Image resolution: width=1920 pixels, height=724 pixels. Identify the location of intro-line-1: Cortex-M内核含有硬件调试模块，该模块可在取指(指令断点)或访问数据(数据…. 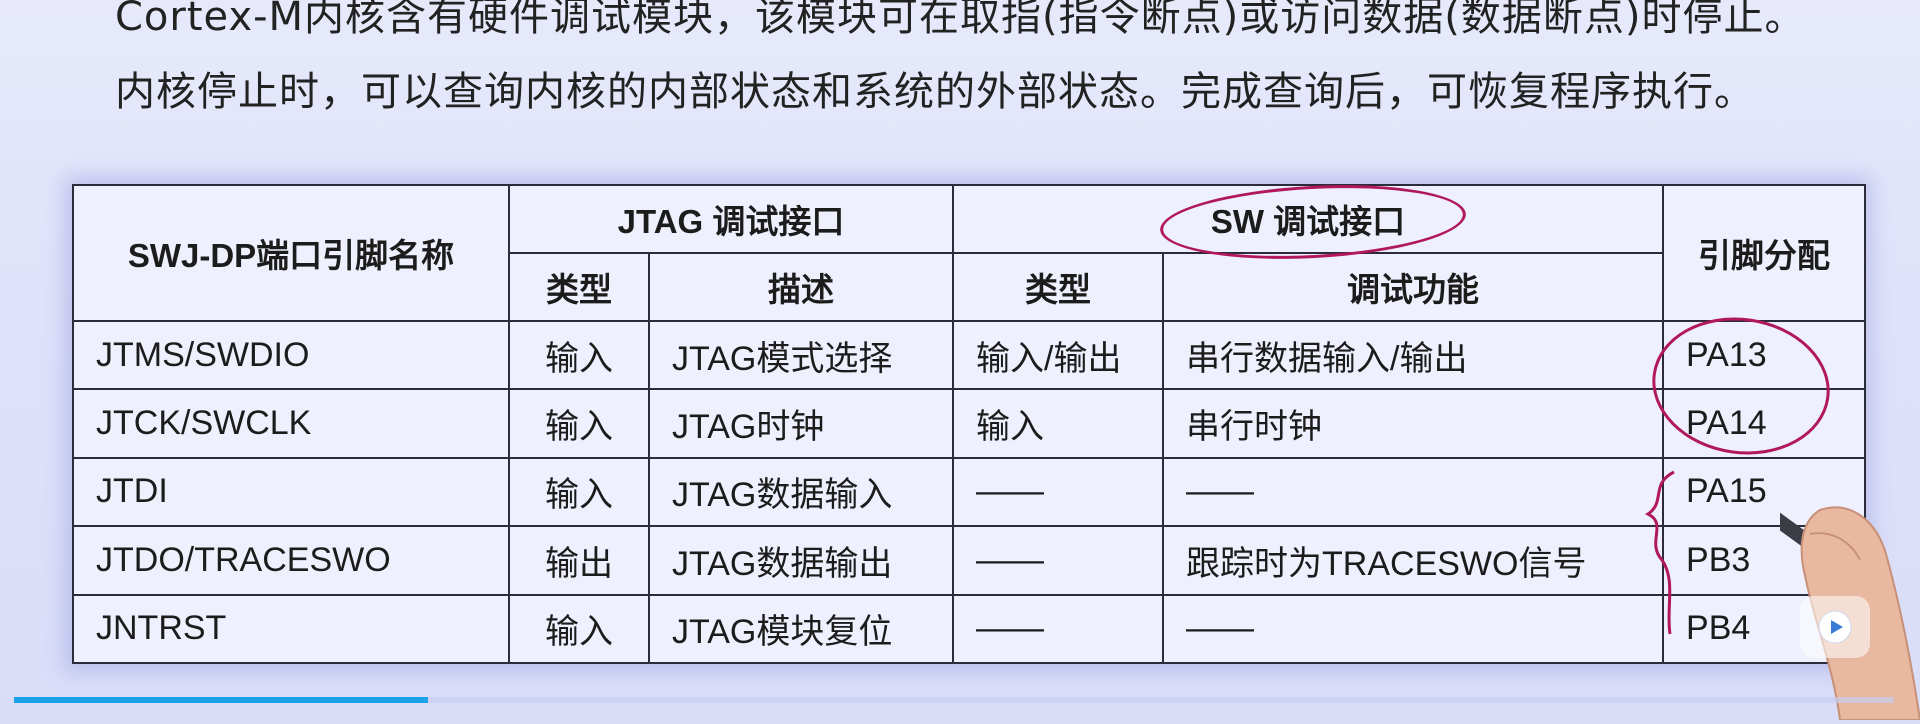
(960, 20).